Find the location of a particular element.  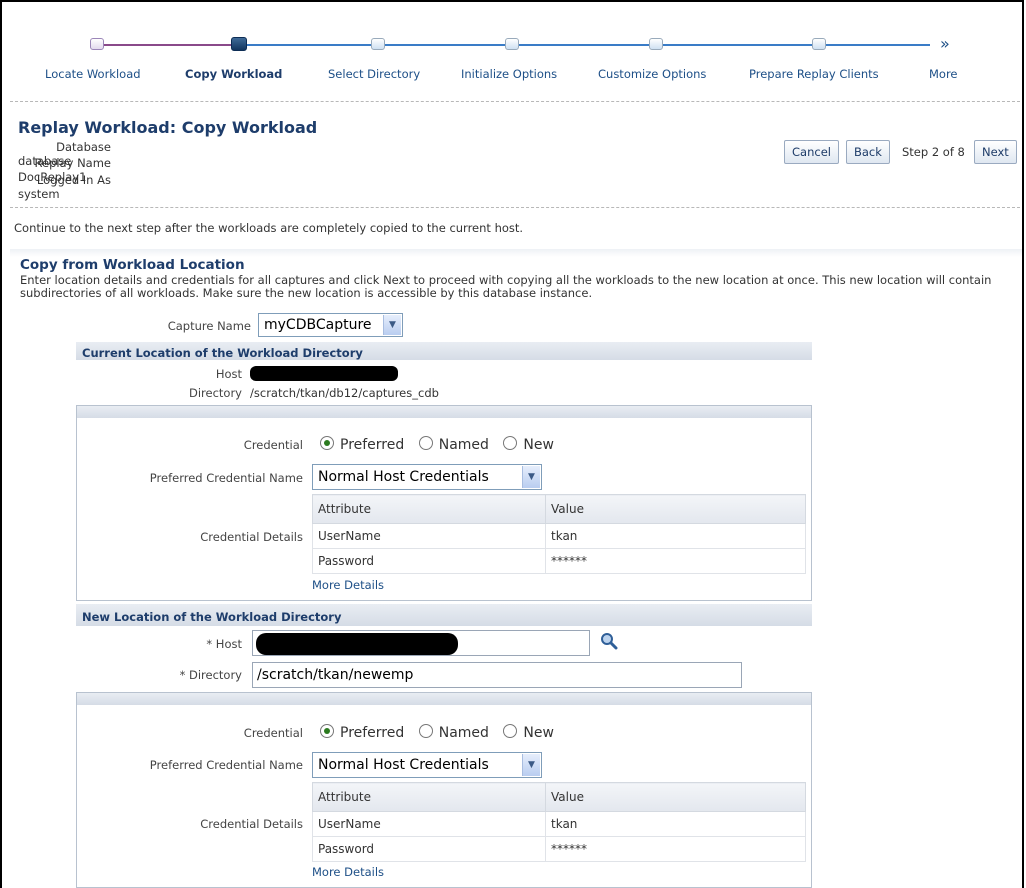

new-location-title: New Location of the Workload Directory is located at coordinates (212, 617).